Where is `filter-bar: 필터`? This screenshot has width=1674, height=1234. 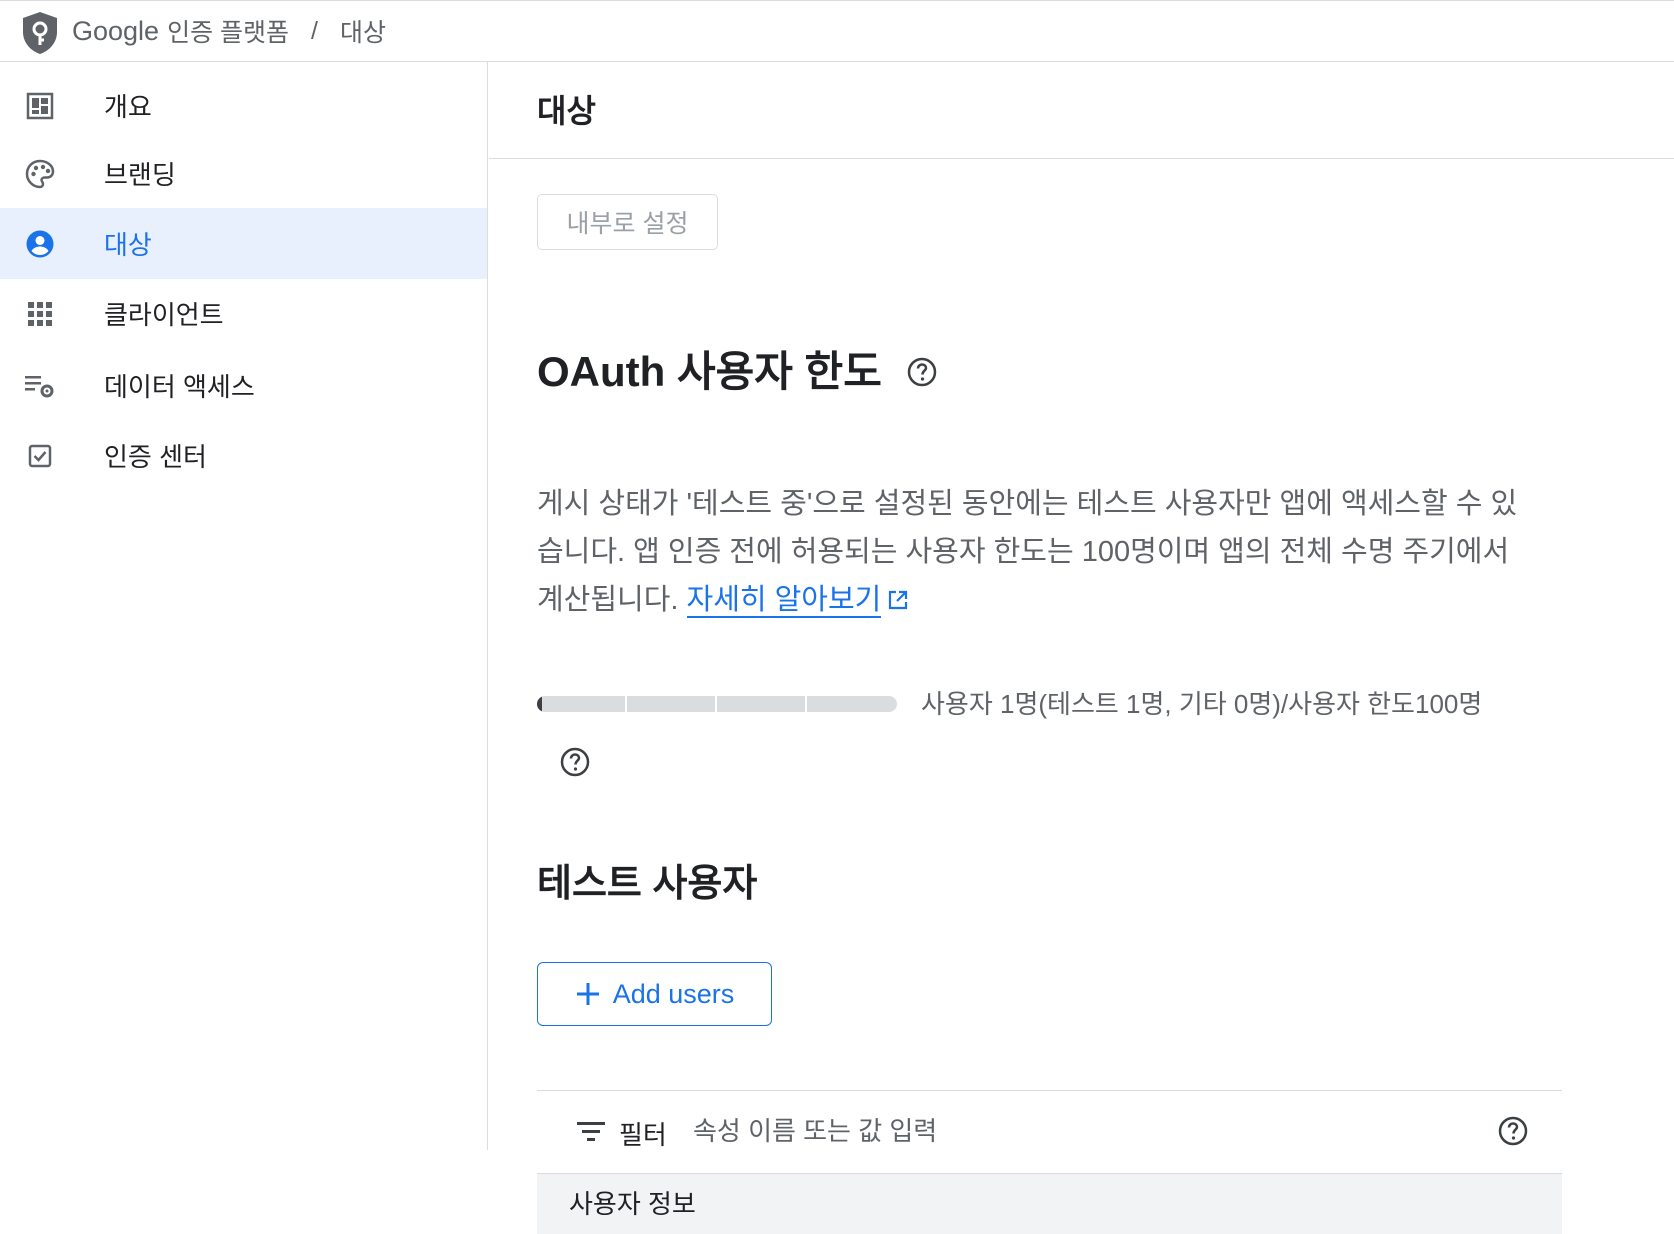
filter-bar: 필터 is located at coordinates (1049, 1132).